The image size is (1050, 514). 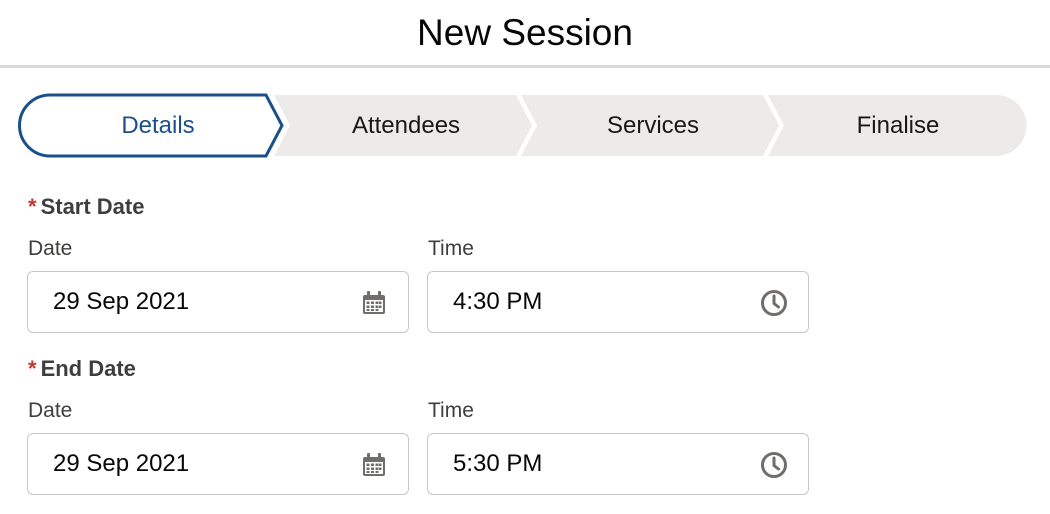 What do you see at coordinates (898, 125) in the screenshot?
I see `tab-finalise: Finalise` at bounding box center [898, 125].